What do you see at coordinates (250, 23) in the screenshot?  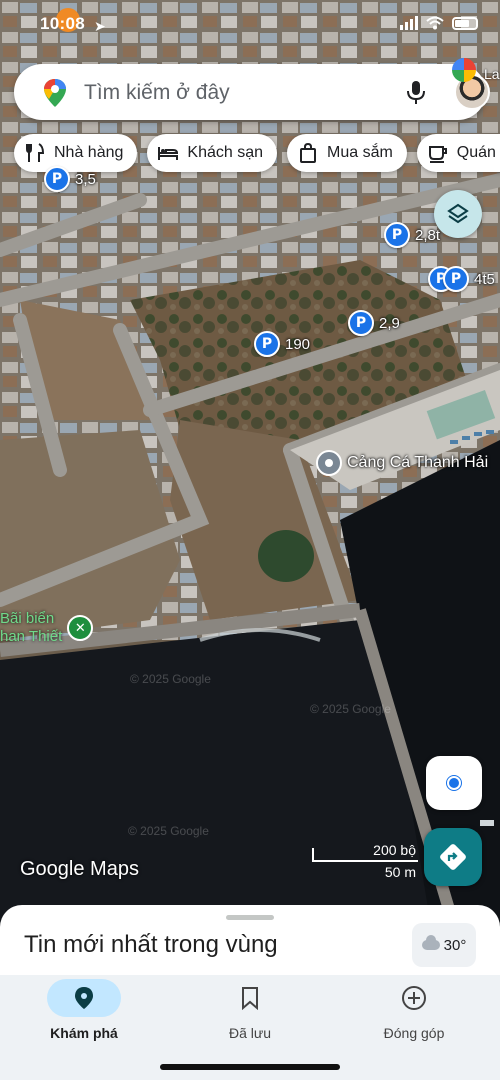 I see `status-bar: 10:08 ➤` at bounding box center [250, 23].